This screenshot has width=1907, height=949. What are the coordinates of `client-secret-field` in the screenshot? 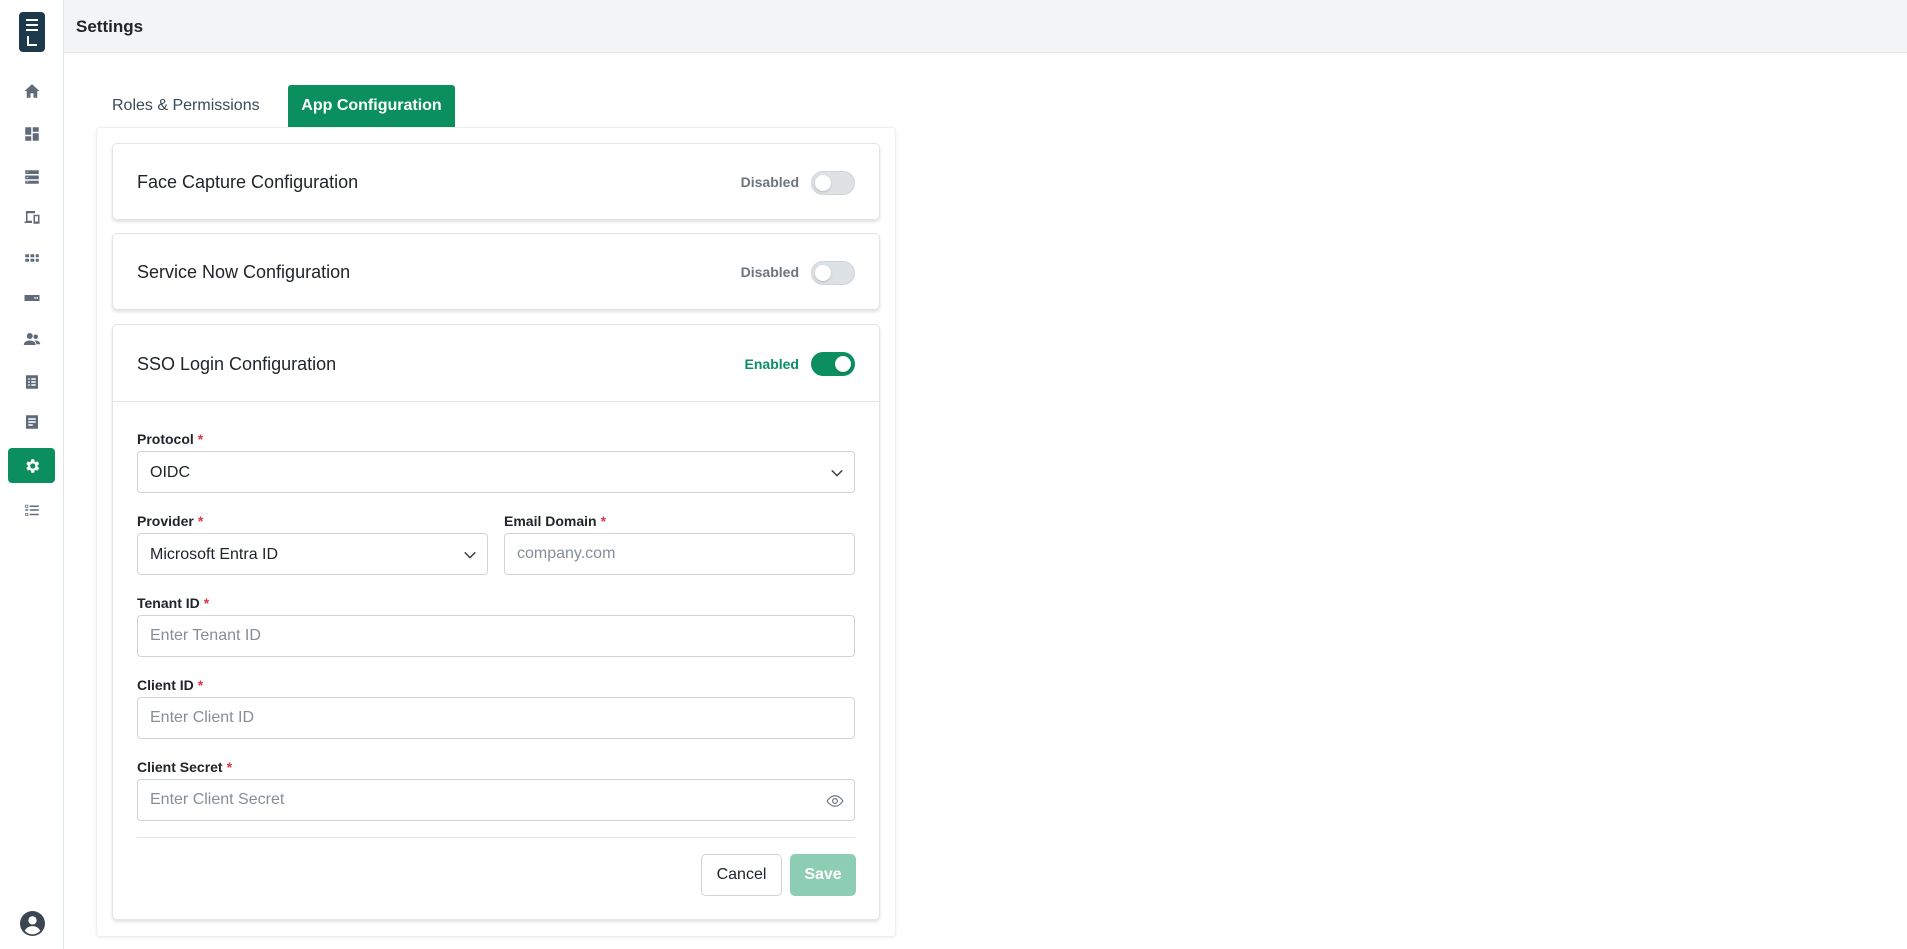 It's located at (496, 800).